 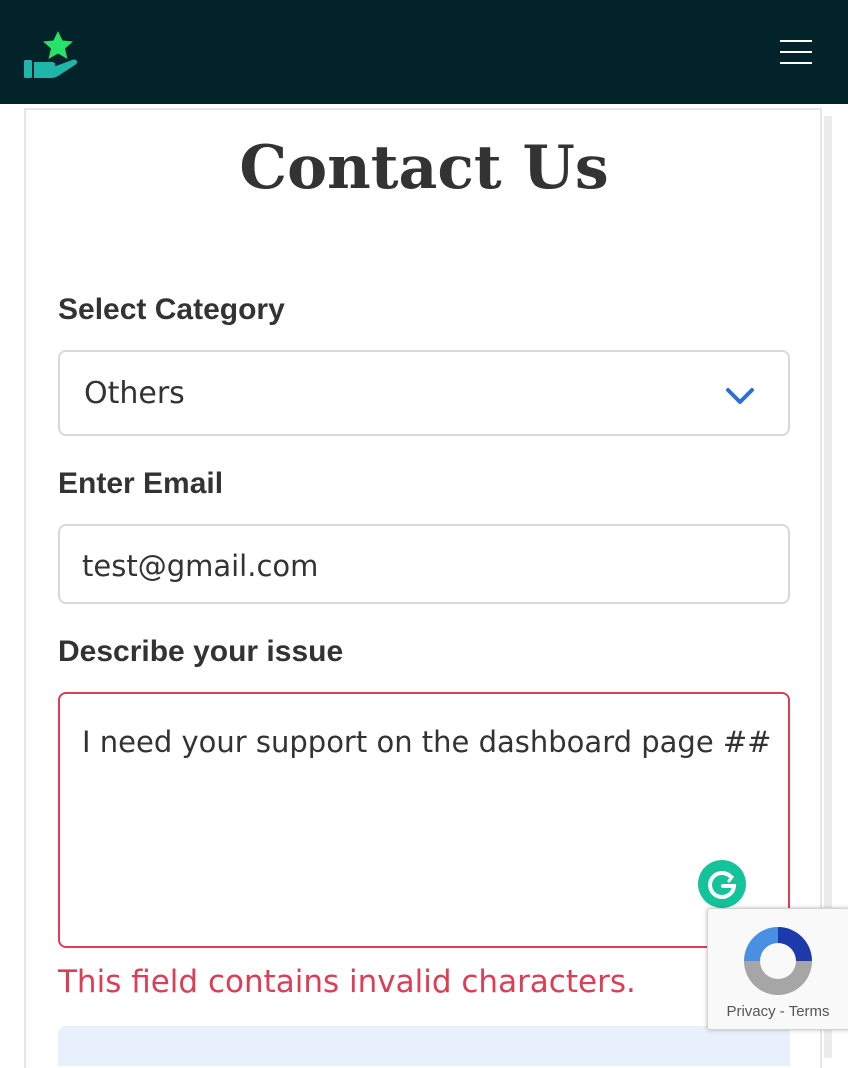 I want to click on grammarly-icon, so click(x=722, y=884).